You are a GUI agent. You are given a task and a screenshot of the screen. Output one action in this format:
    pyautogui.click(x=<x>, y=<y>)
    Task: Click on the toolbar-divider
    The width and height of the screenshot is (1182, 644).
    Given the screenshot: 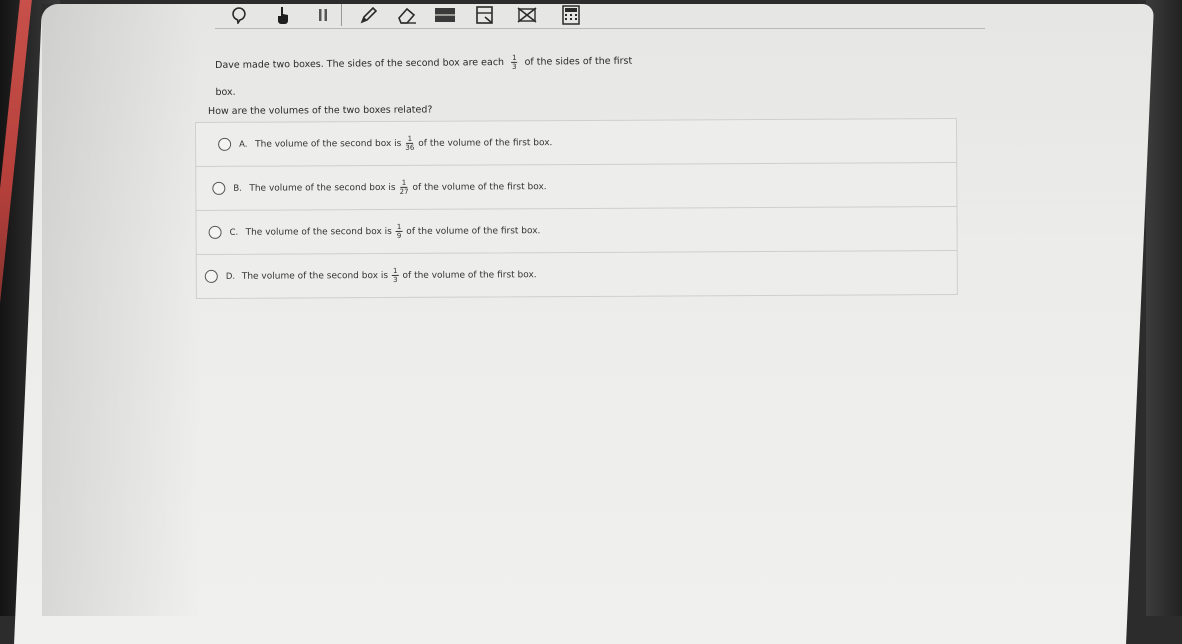 What is the action you would take?
    pyautogui.click(x=341, y=15)
    